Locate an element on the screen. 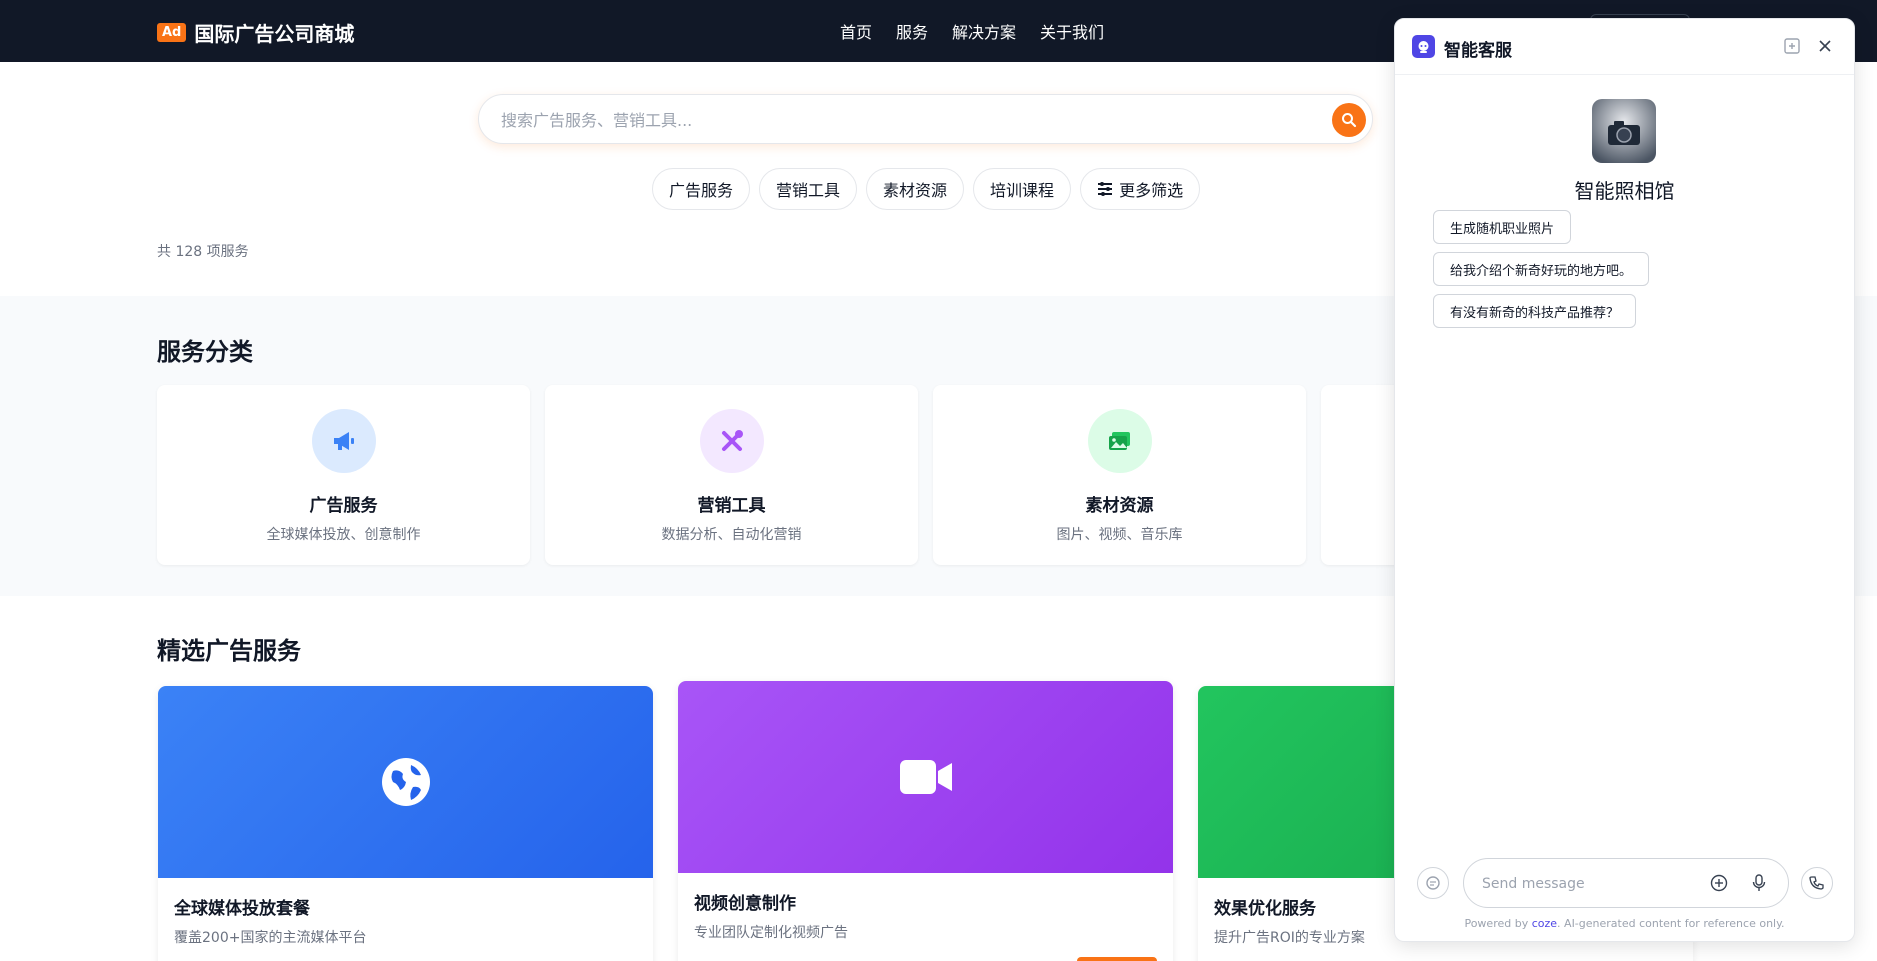 Image resolution: width=1877 pixels, height=961 pixels. filter-chip-training: 培训课程 is located at coordinates (1022, 189).